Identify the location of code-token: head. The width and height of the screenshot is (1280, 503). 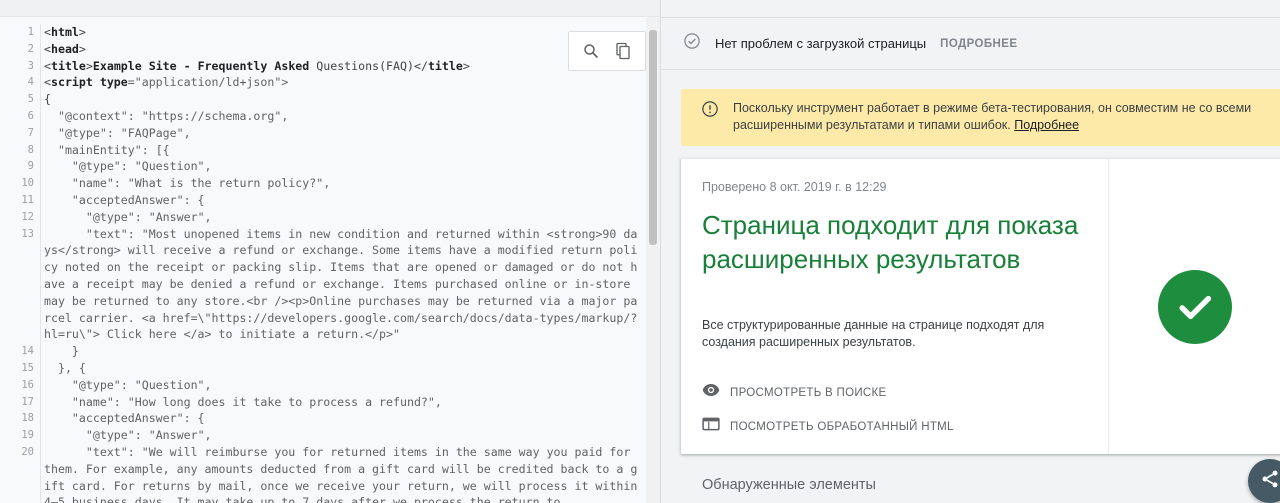
(64, 48).